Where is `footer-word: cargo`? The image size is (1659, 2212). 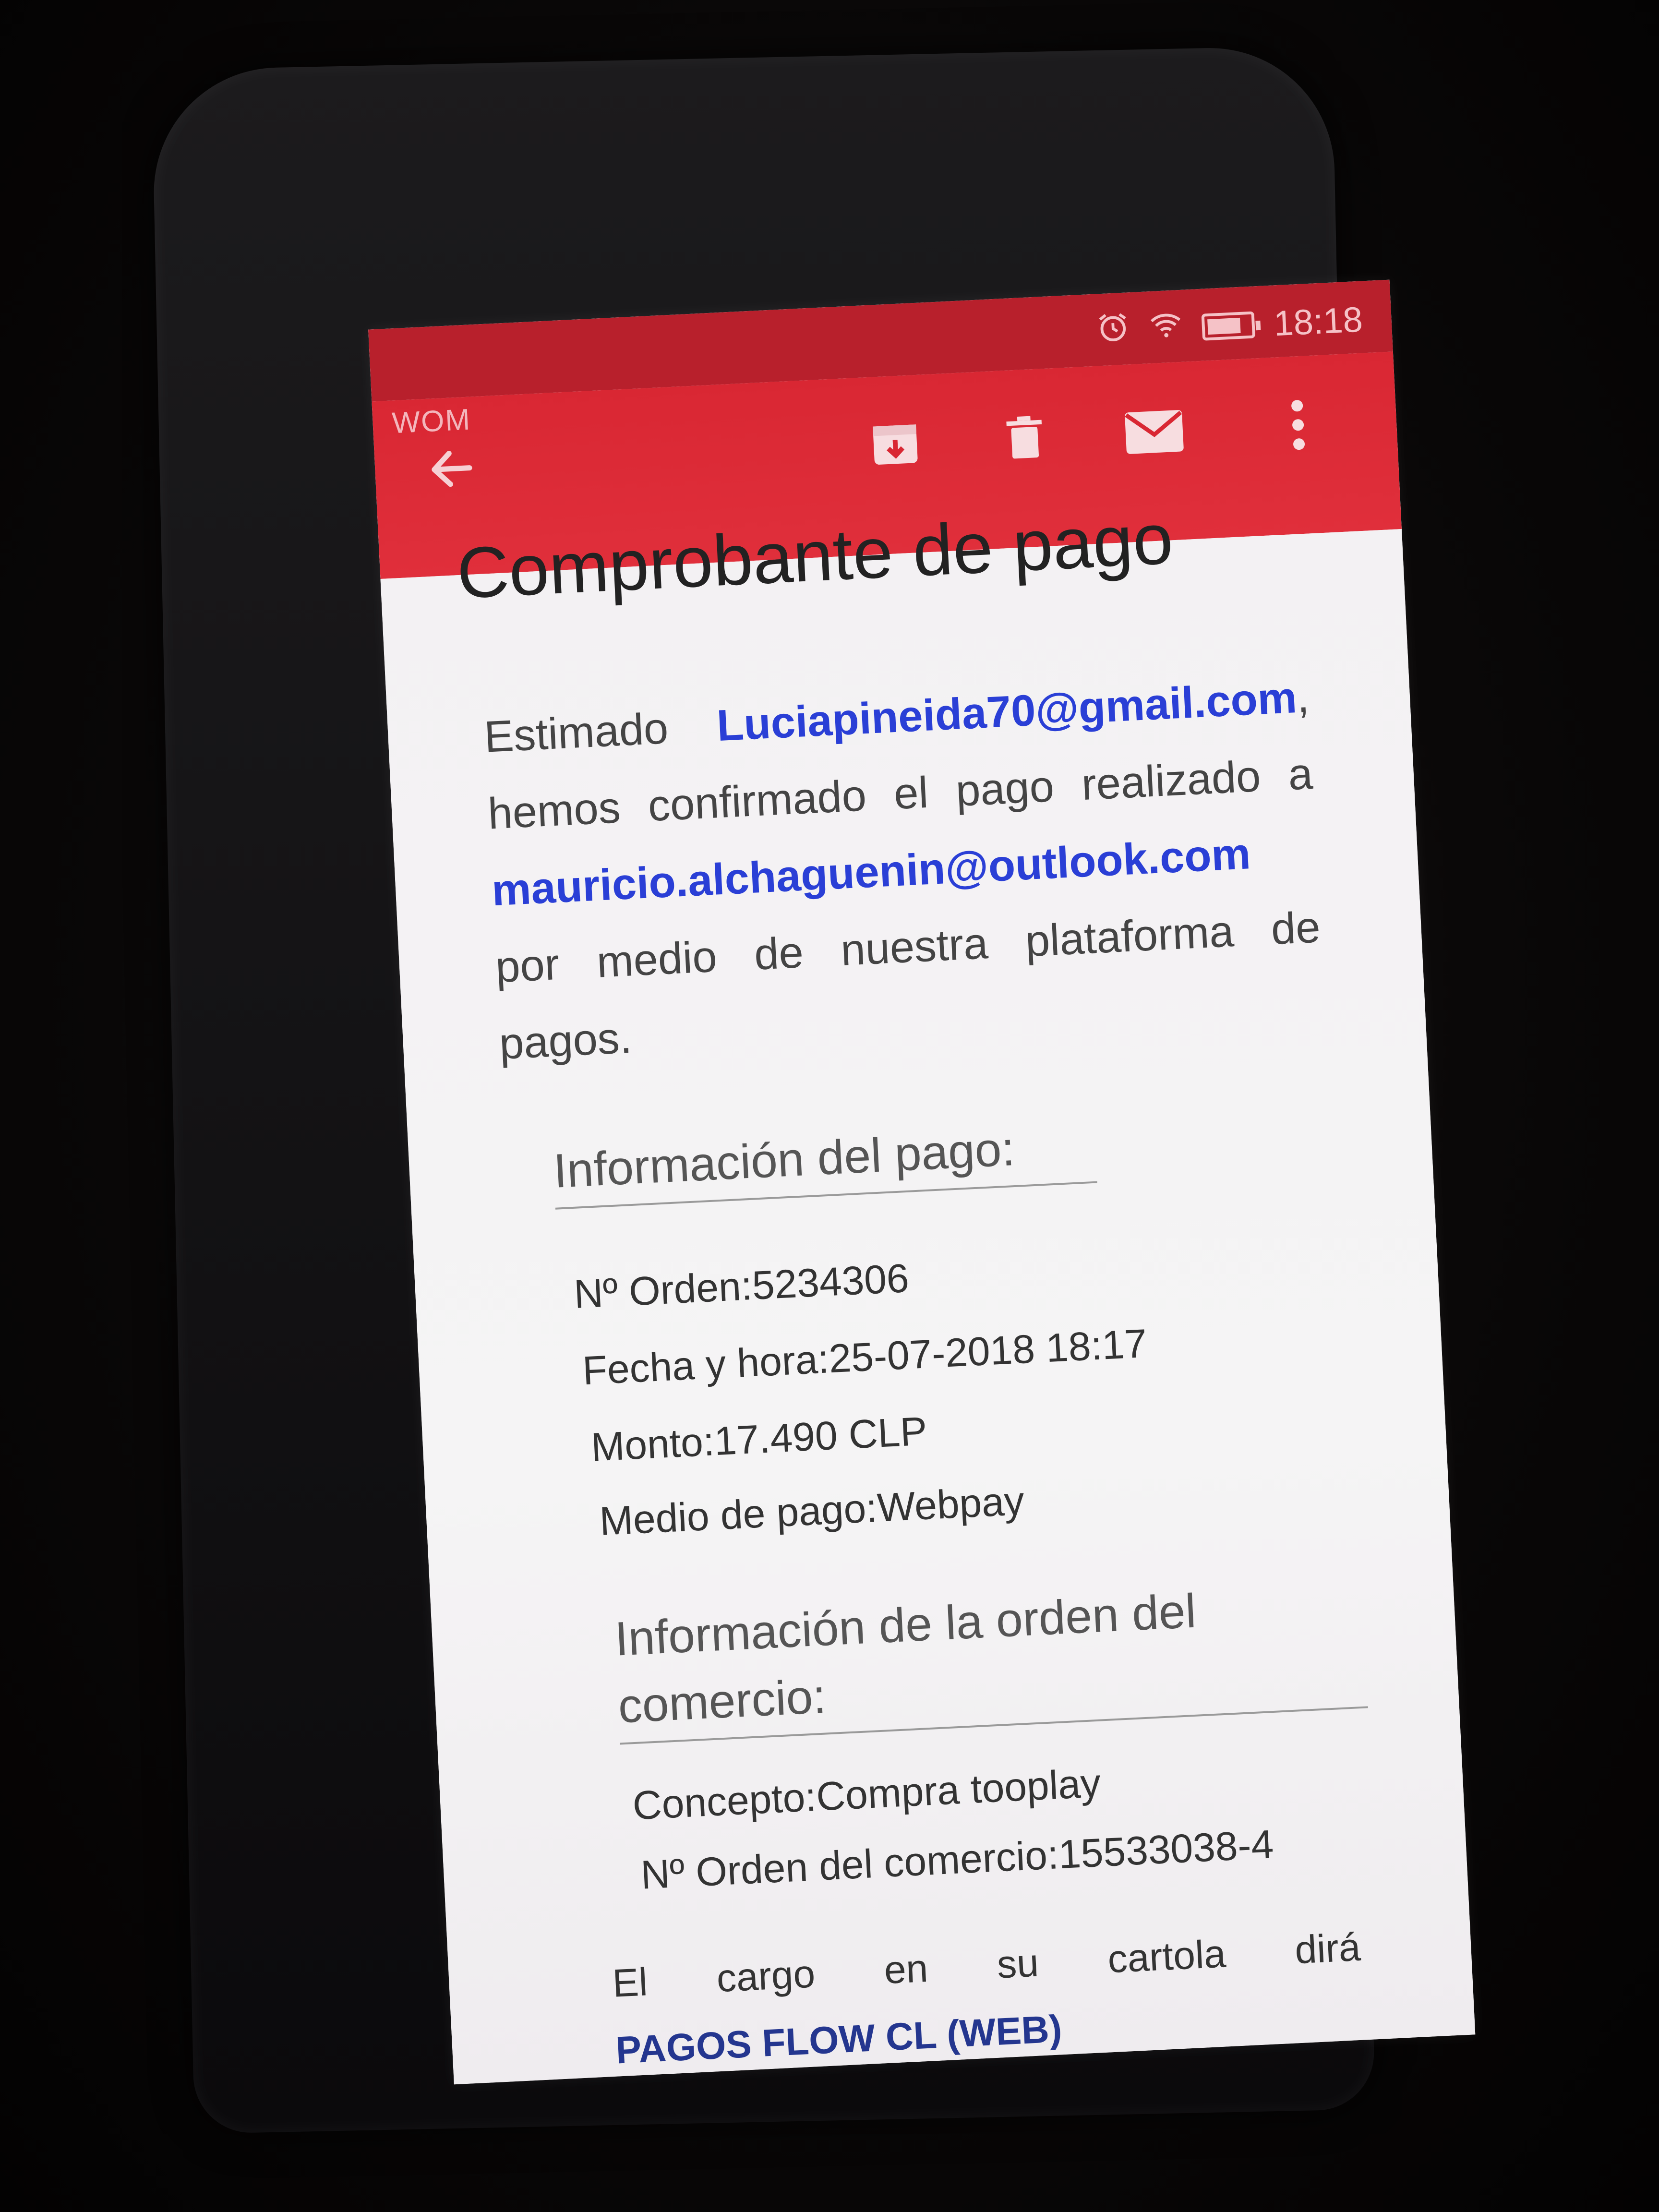
footer-word: cargo is located at coordinates (766, 1976).